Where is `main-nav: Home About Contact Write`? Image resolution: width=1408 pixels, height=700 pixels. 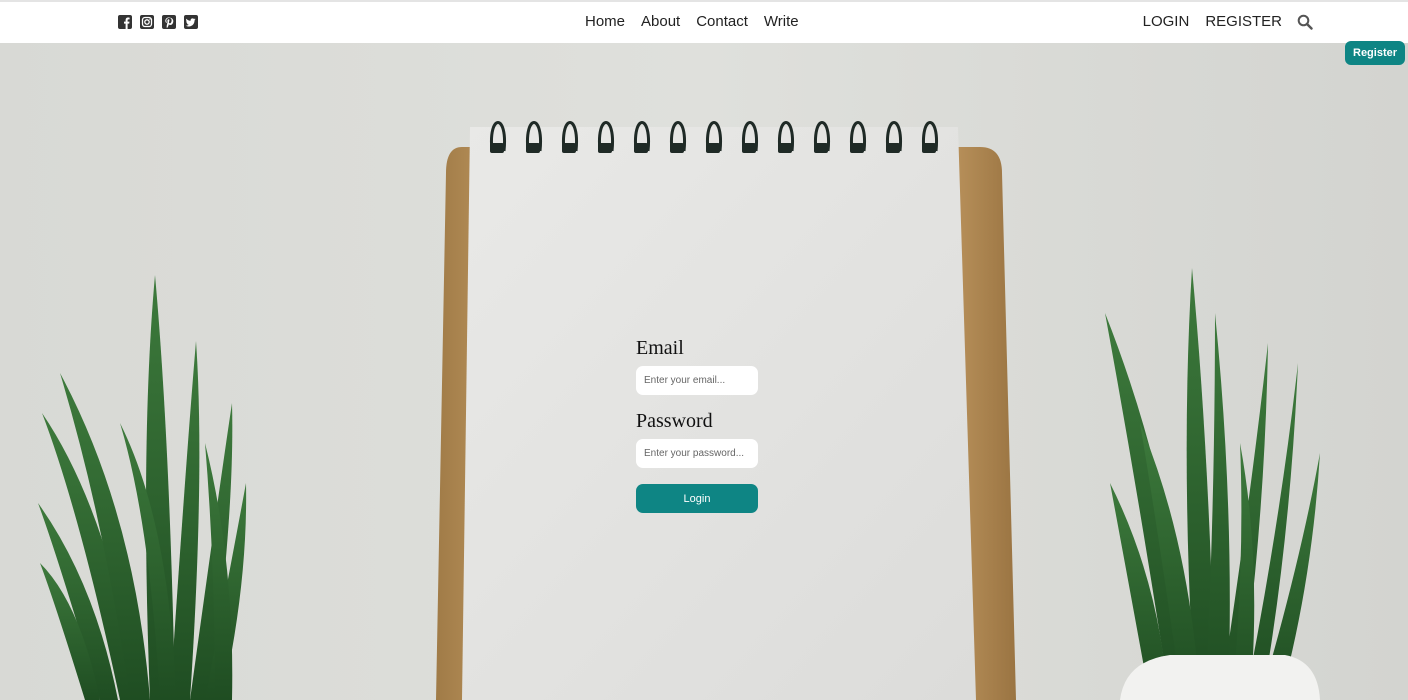 main-nav: Home About Contact Write is located at coordinates (692, 21).